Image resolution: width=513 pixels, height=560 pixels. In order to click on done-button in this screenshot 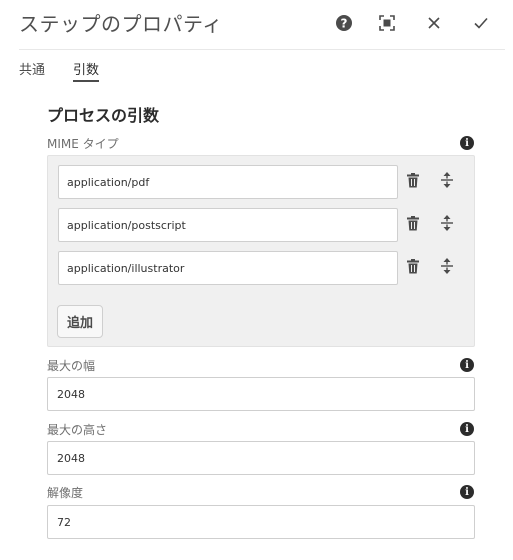, I will do `click(481, 23)`.